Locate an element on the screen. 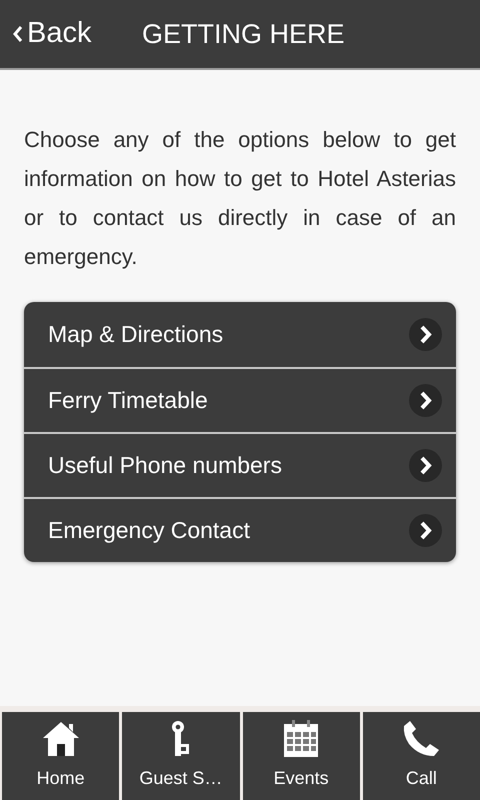 This screenshot has height=800, width=480. calendar-icon is located at coordinates (301, 739).